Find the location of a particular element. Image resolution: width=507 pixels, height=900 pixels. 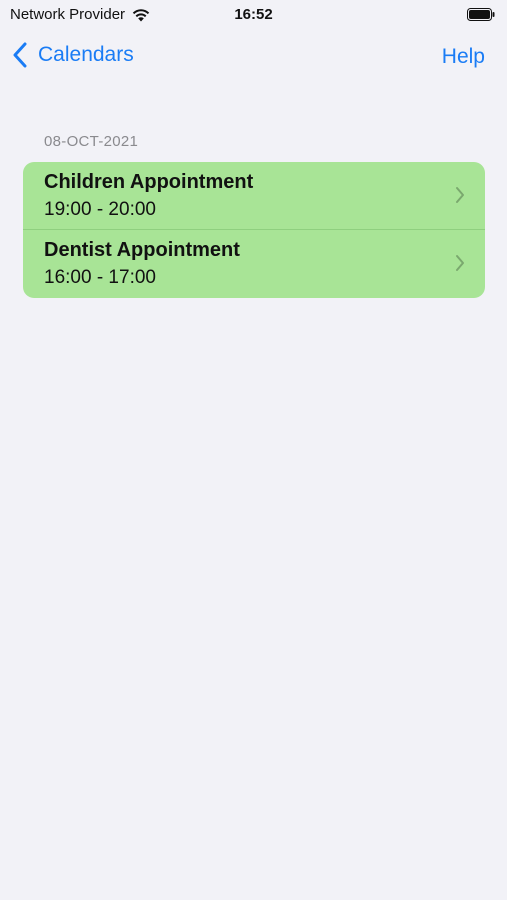

help-button: Help is located at coordinates (463, 57).